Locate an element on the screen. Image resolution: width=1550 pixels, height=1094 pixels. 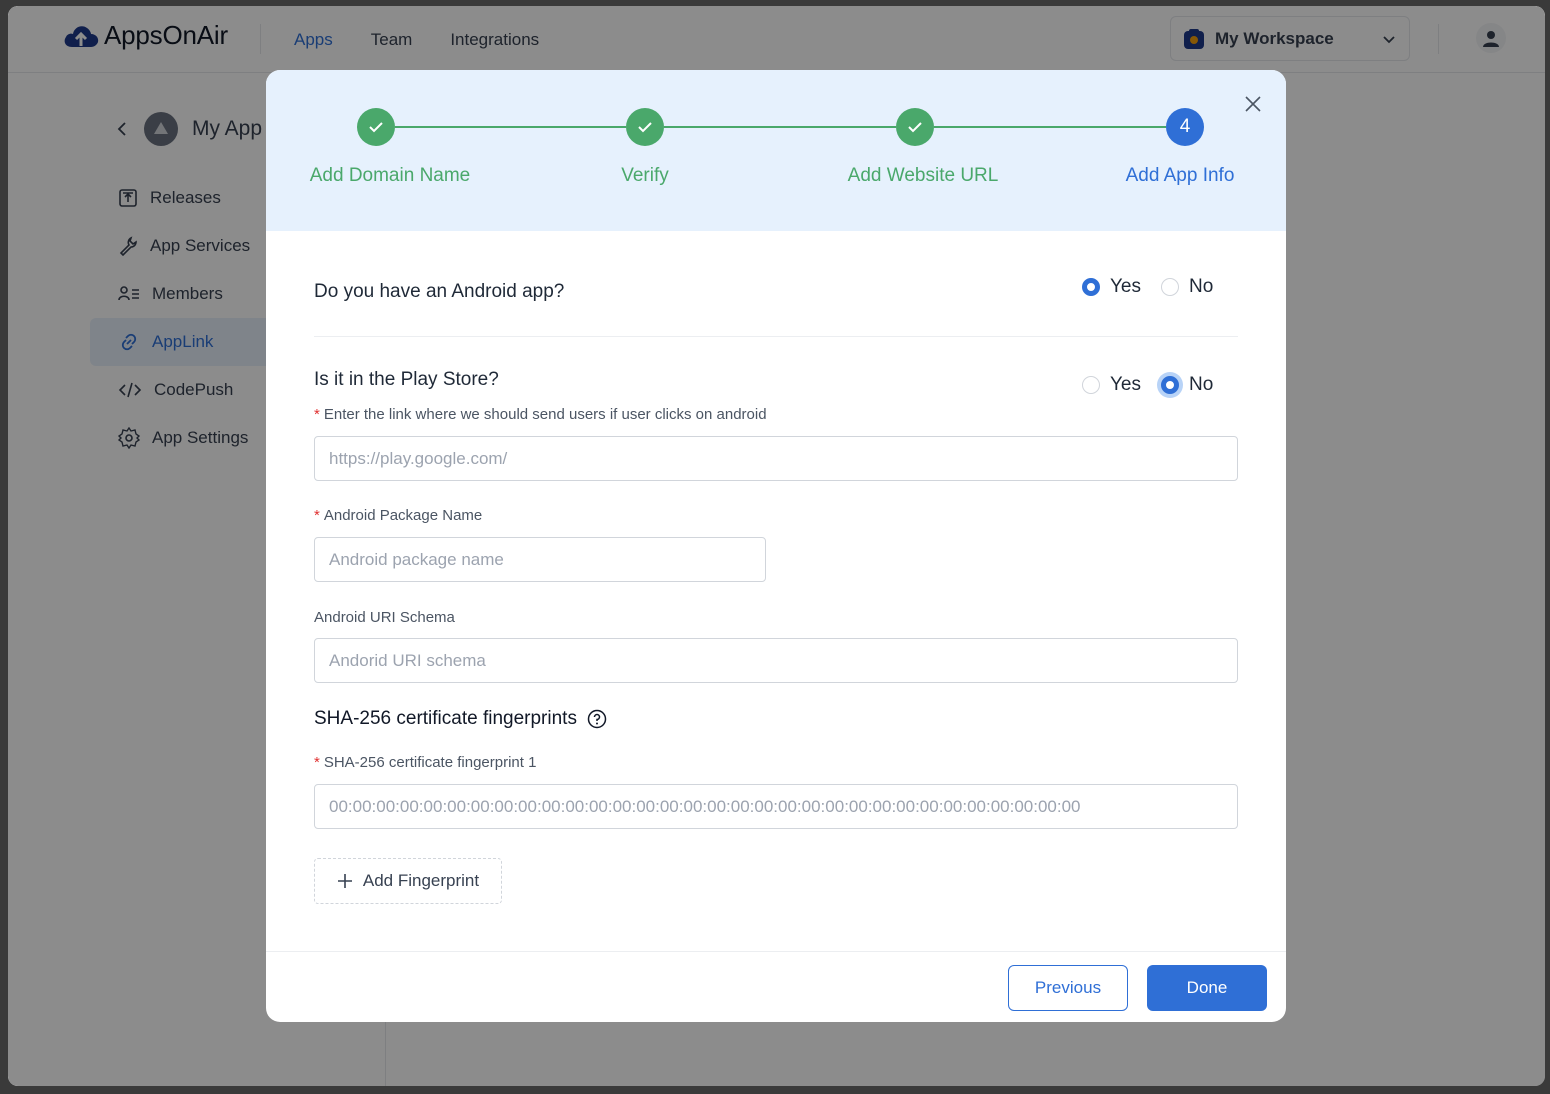
label-text: Android Package Name is located at coordinates (403, 515).